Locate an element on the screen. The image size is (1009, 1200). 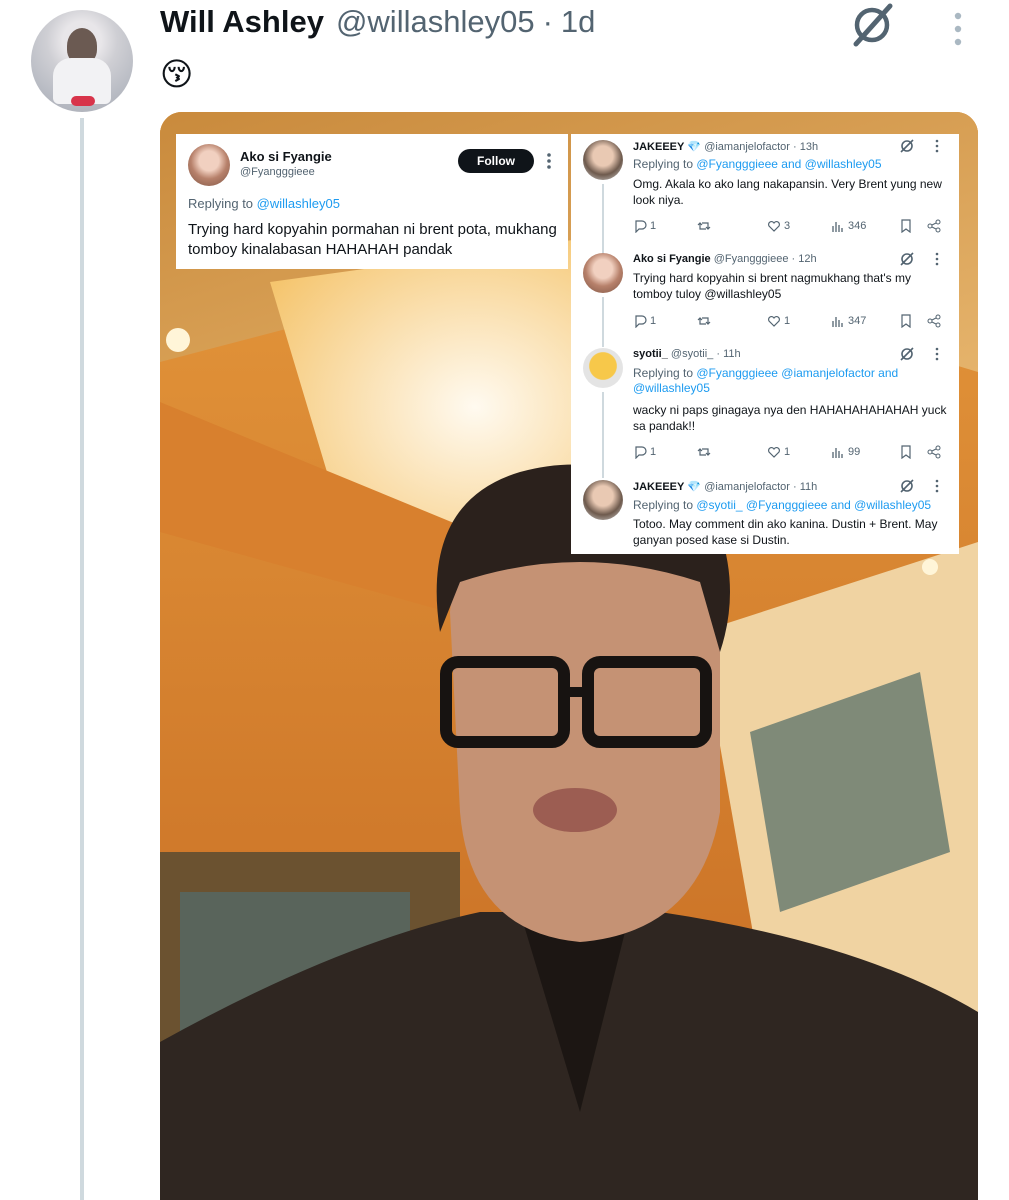
reply-handle: @syotii_ is located at coordinates (692, 354).